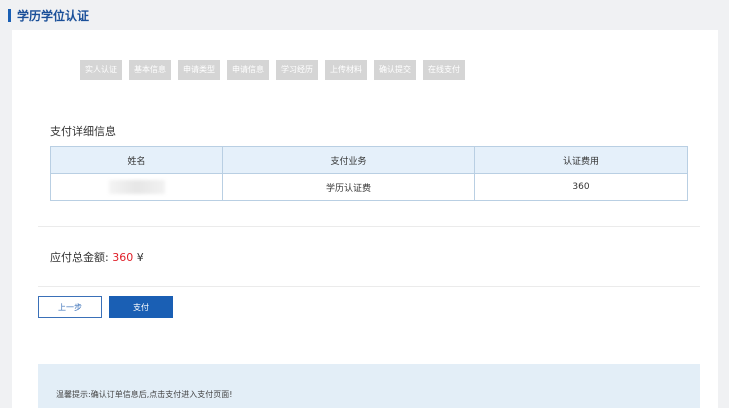 The height and width of the screenshot is (408, 729). Describe the element at coordinates (581, 160) in the screenshot. I see `column-header-fee: 认证费用` at that location.